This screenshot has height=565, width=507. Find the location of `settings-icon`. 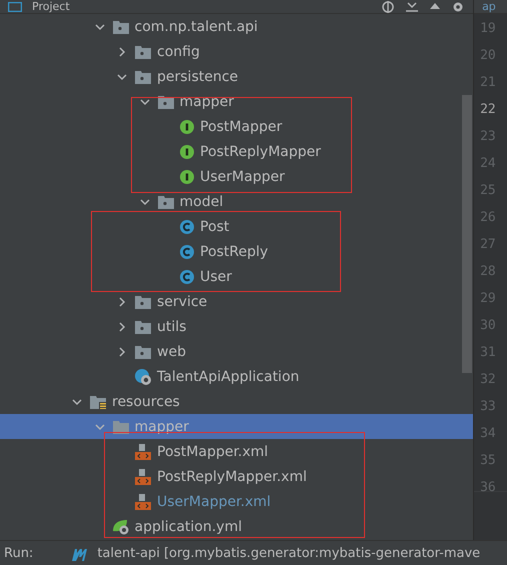

settings-icon is located at coordinates (458, 6).